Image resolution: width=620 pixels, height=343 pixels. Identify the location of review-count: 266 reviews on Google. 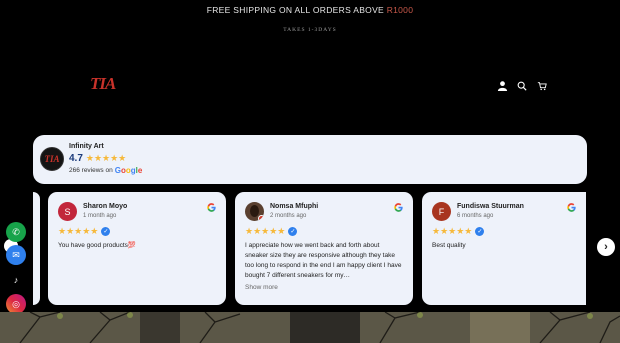
(105, 170).